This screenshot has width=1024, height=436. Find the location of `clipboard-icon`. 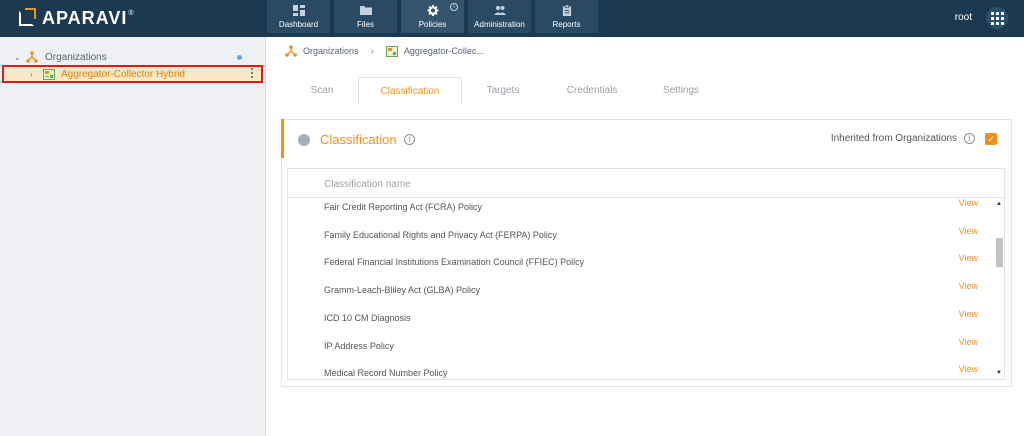

clipboard-icon is located at coordinates (566, 10).